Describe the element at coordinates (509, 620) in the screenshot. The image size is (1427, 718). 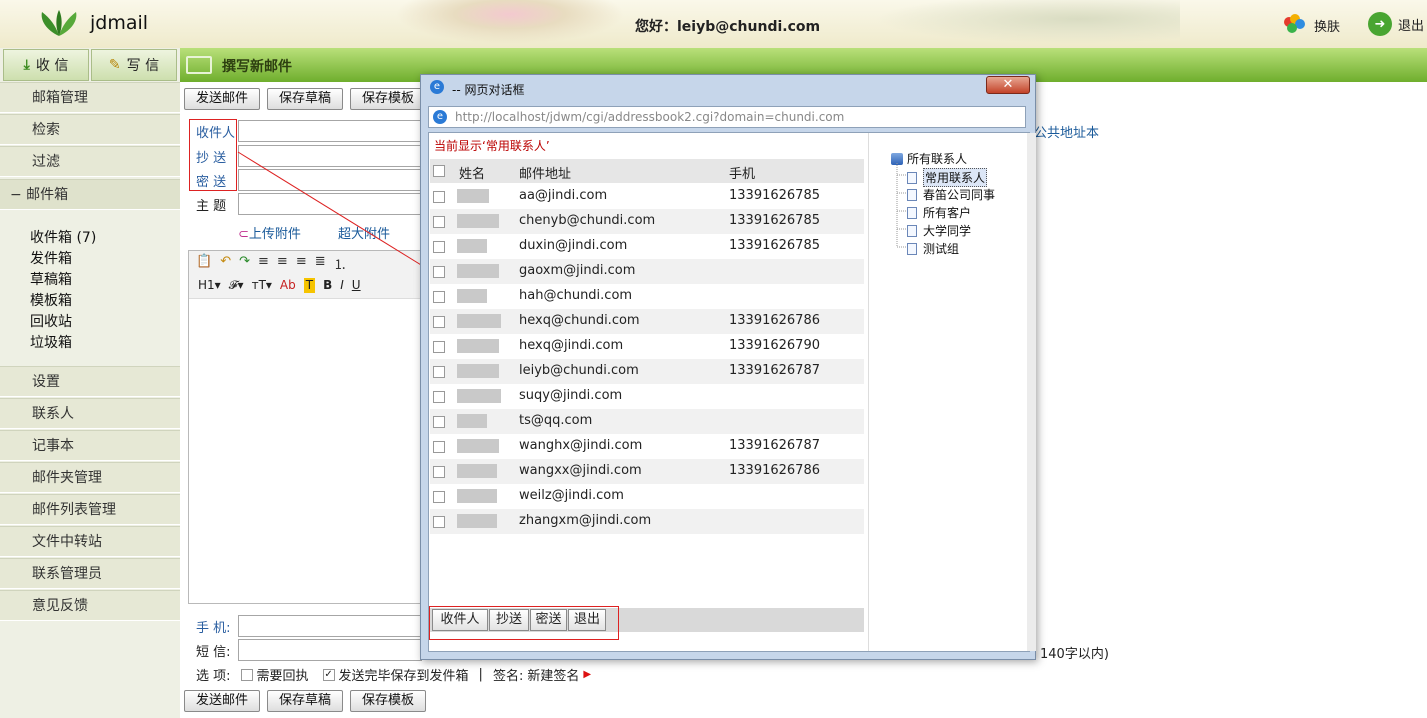
I see `add-to-cc-button: 抄送` at that location.